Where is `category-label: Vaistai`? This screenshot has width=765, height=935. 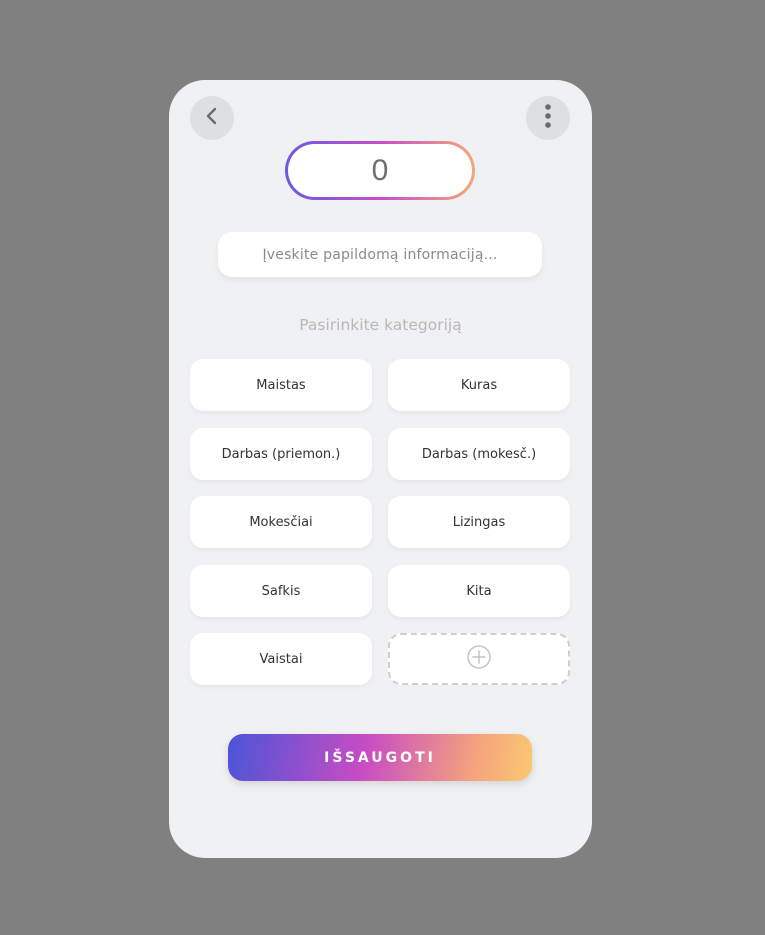 category-label: Vaistai is located at coordinates (281, 659).